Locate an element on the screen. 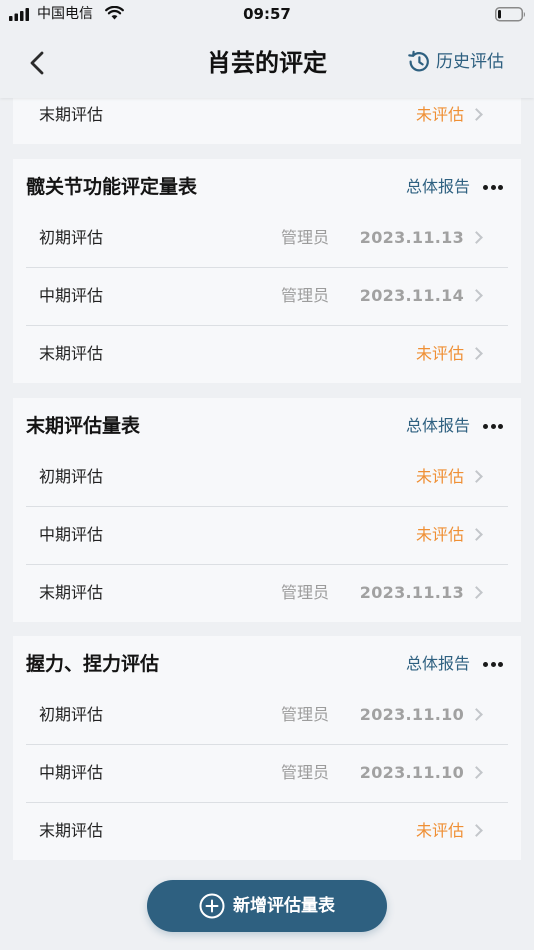 This screenshot has height=950, width=534. assessment-row: 初期评估 未评估 is located at coordinates (267, 477).